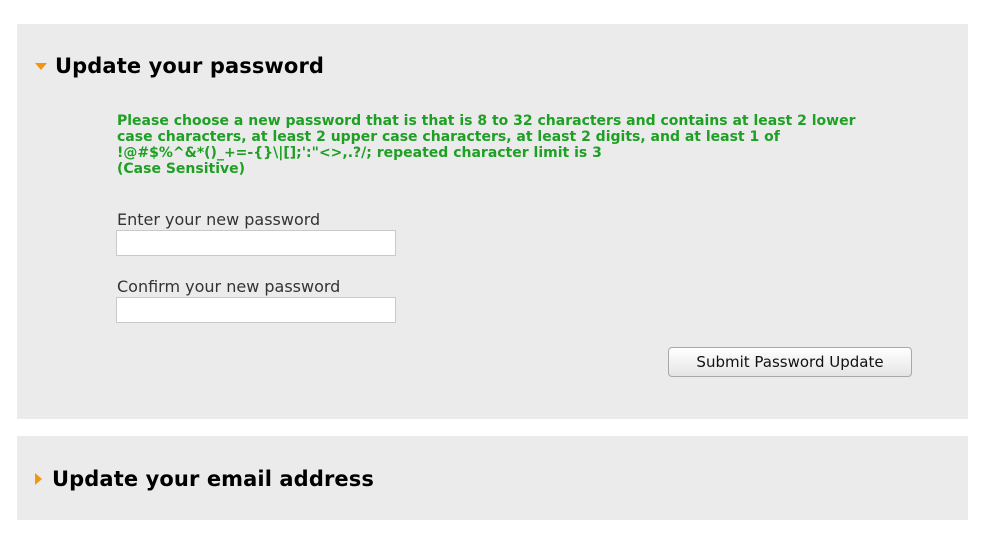  I want to click on caret-right-icon, so click(38, 479).